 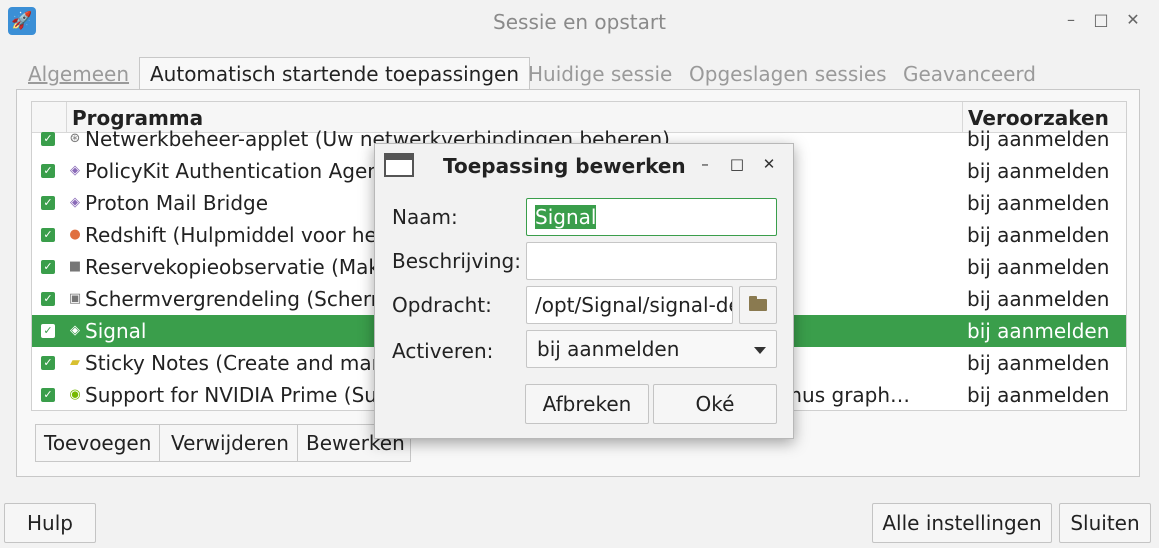 I want to click on window-title: Sessie en opstart, so click(x=579, y=22).